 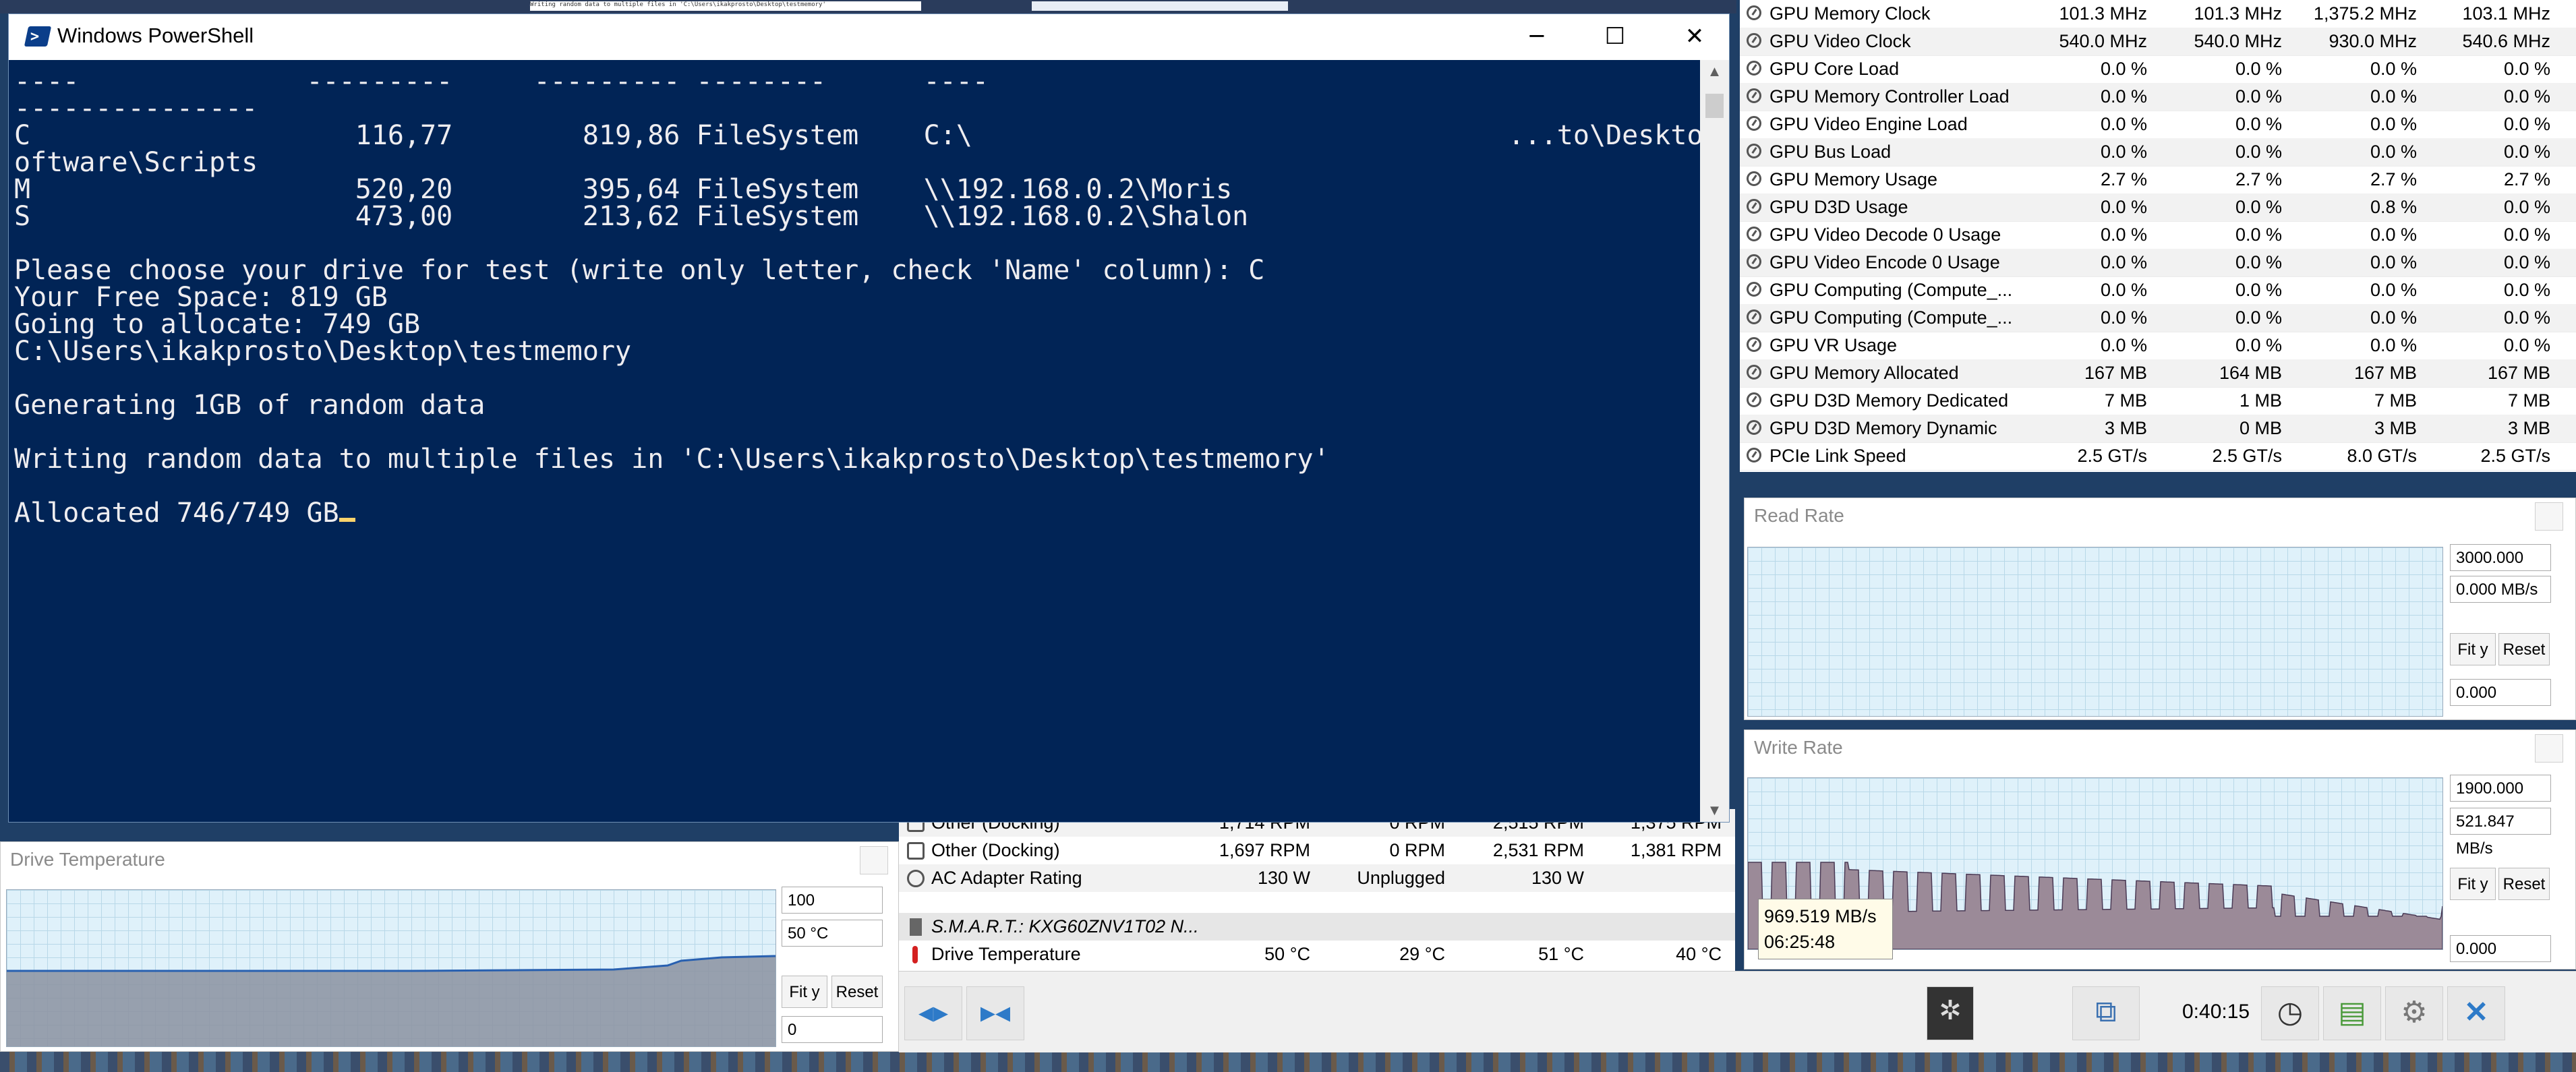 I want to click on sensor-name: GPU Bus Load, so click(x=1831, y=152).